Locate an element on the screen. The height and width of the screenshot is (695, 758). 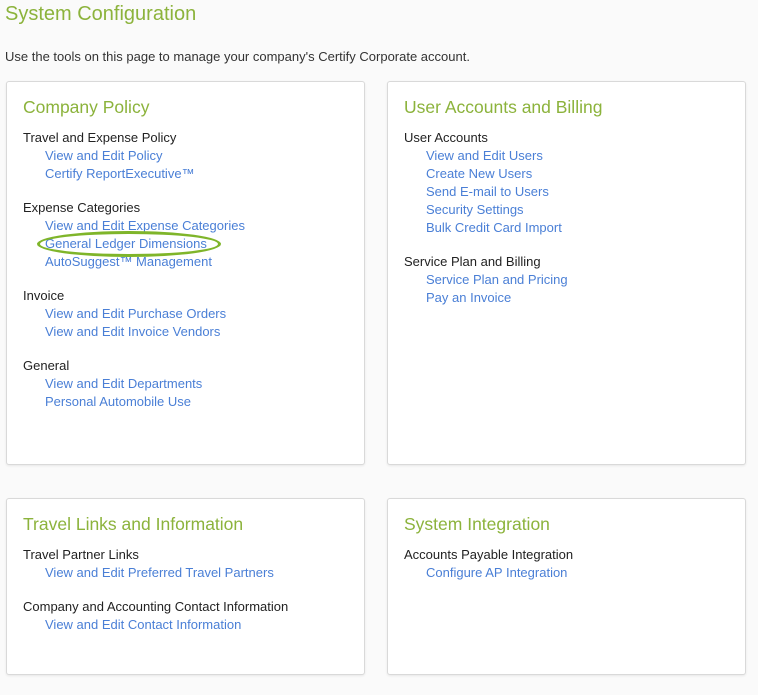
link-view-and-edit-policy: View and Edit Policy is located at coordinates (93, 156).